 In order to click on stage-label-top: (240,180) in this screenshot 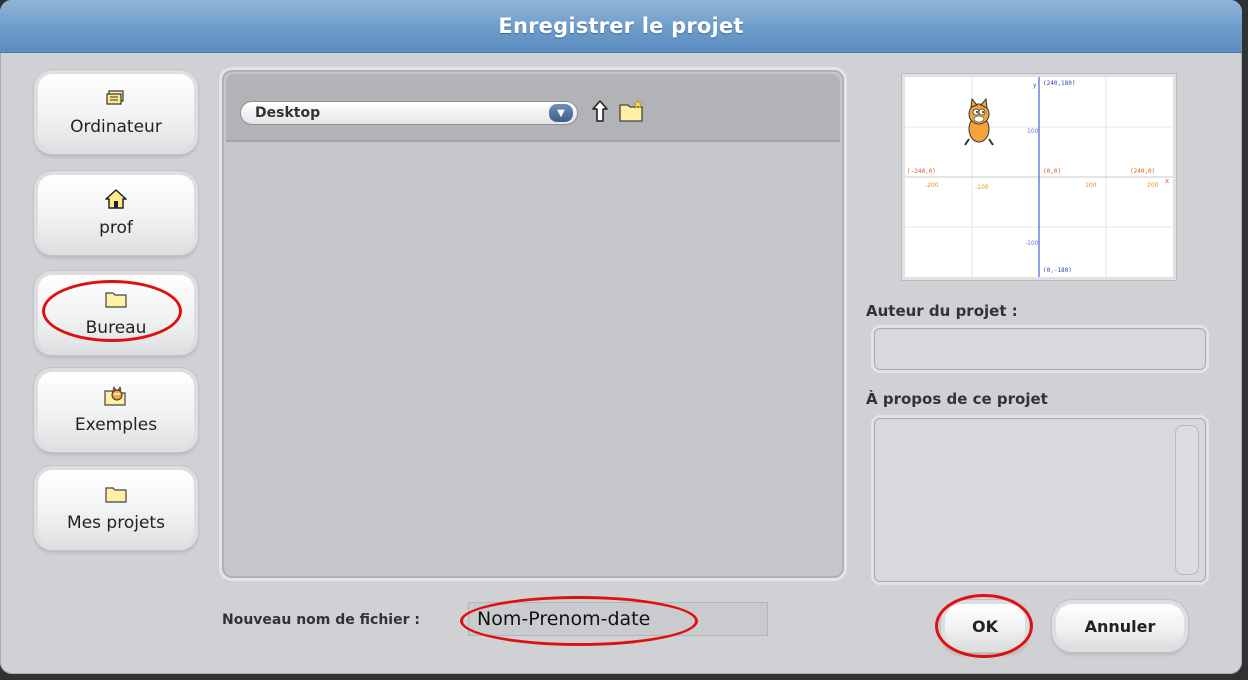, I will do `click(1059, 83)`.